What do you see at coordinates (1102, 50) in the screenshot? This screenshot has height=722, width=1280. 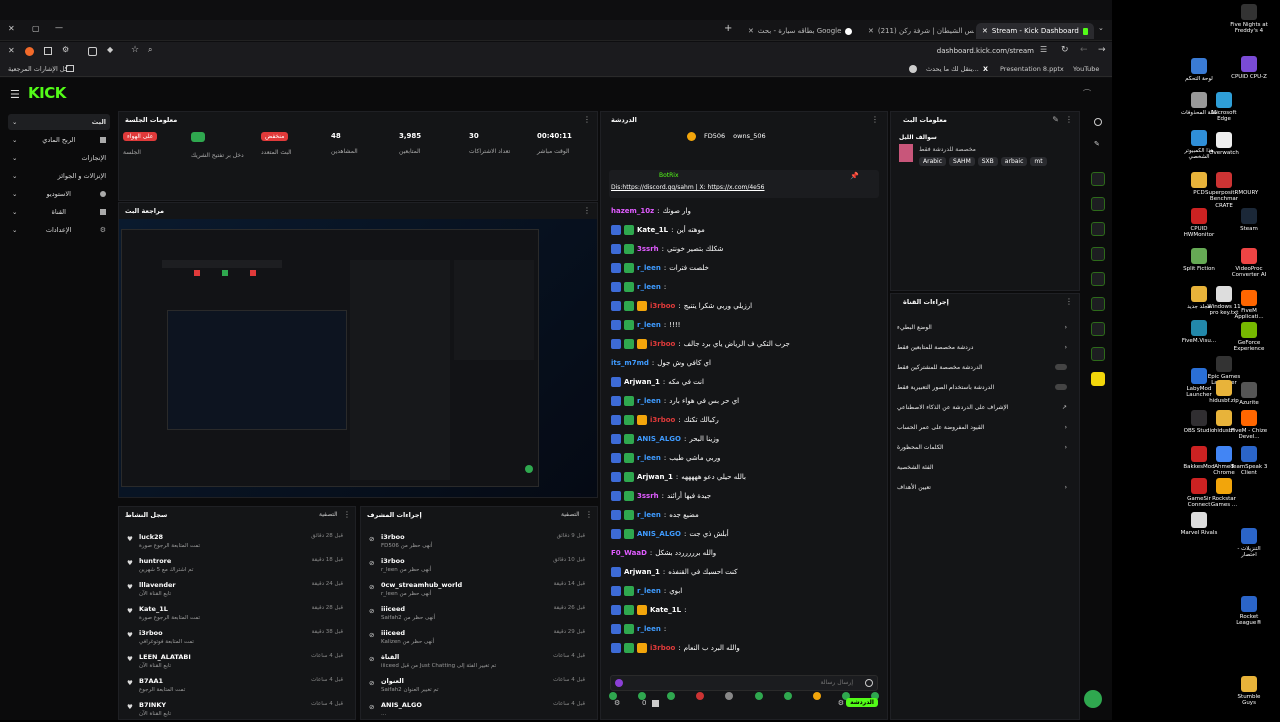 I see `forward-icon: →` at bounding box center [1102, 50].